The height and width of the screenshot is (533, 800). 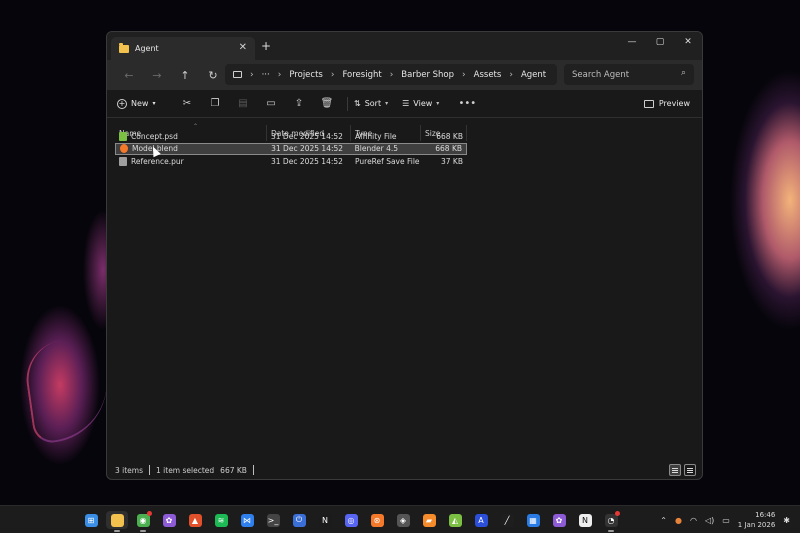 I want to click on notion-like-glyph: N, so click(x=325, y=520).